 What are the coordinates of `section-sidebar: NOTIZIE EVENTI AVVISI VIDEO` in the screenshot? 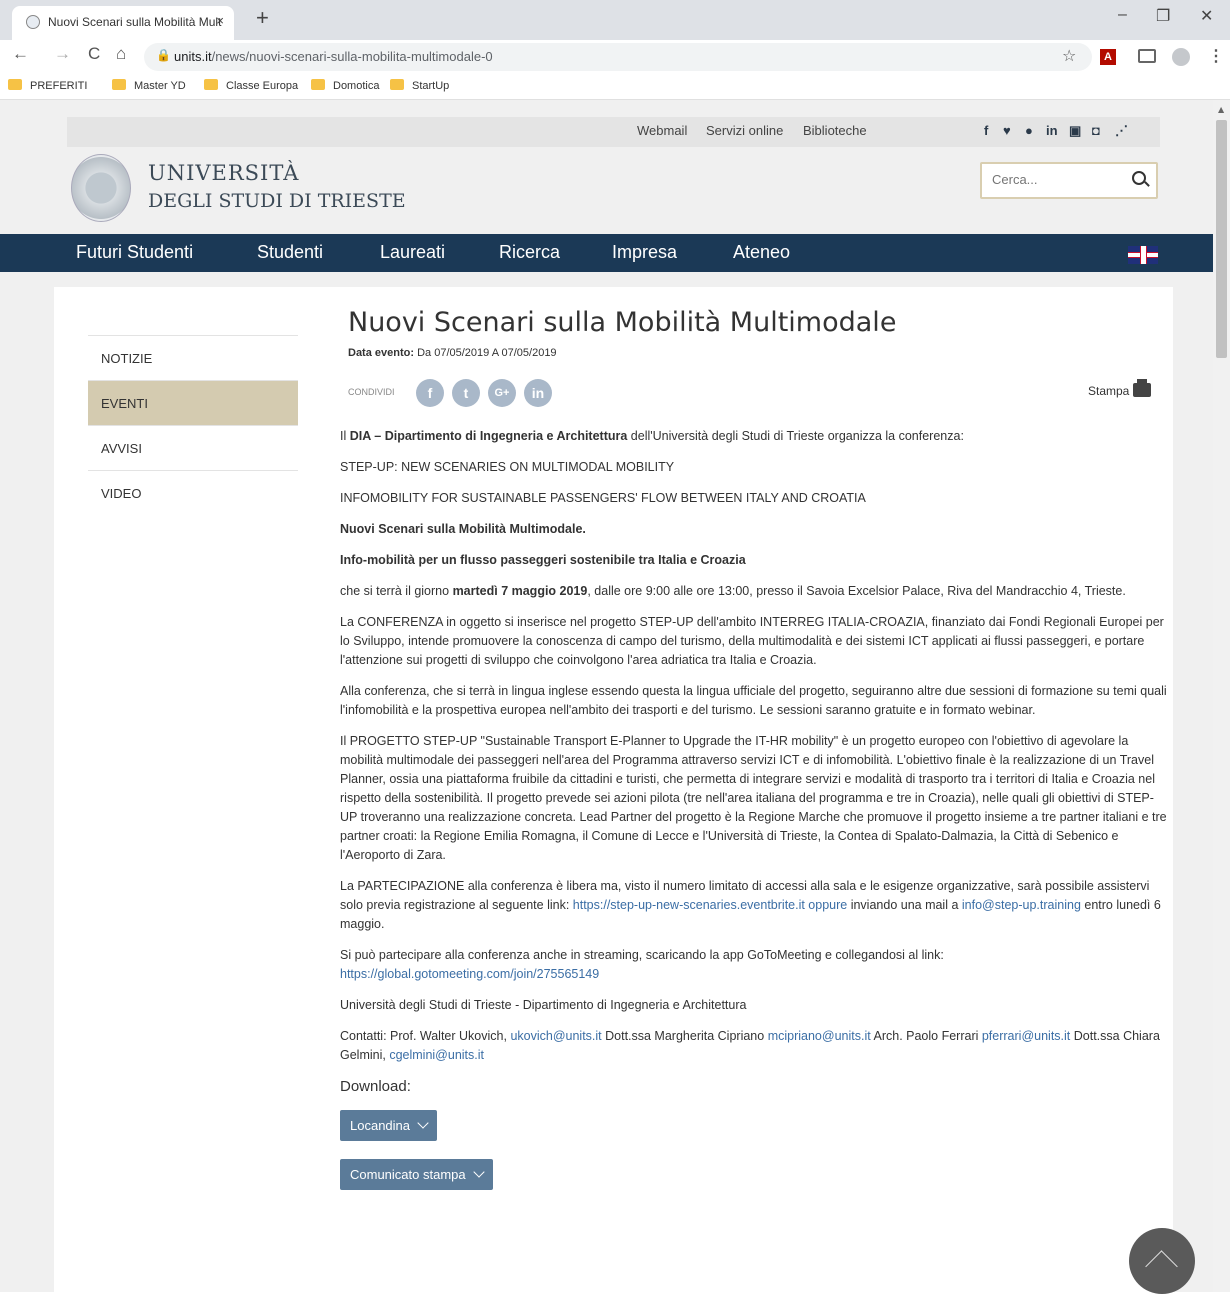 It's located at (193, 425).